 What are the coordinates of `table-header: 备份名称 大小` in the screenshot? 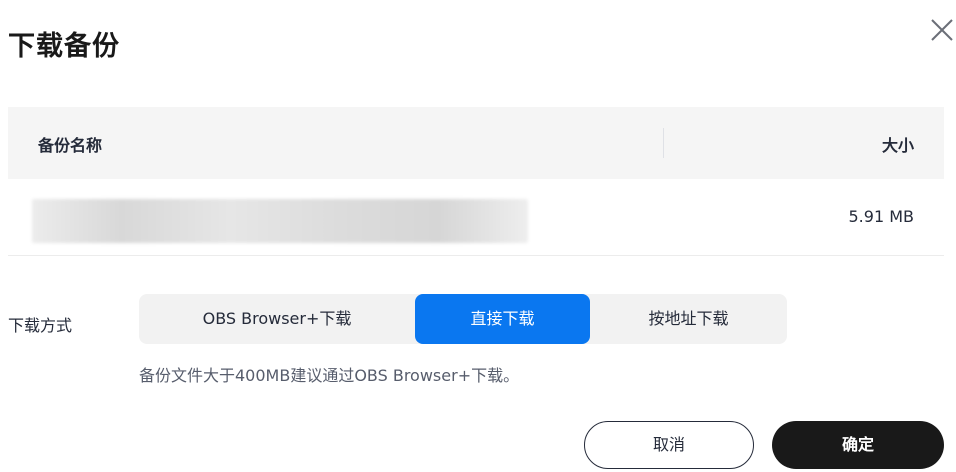 It's located at (476, 143).